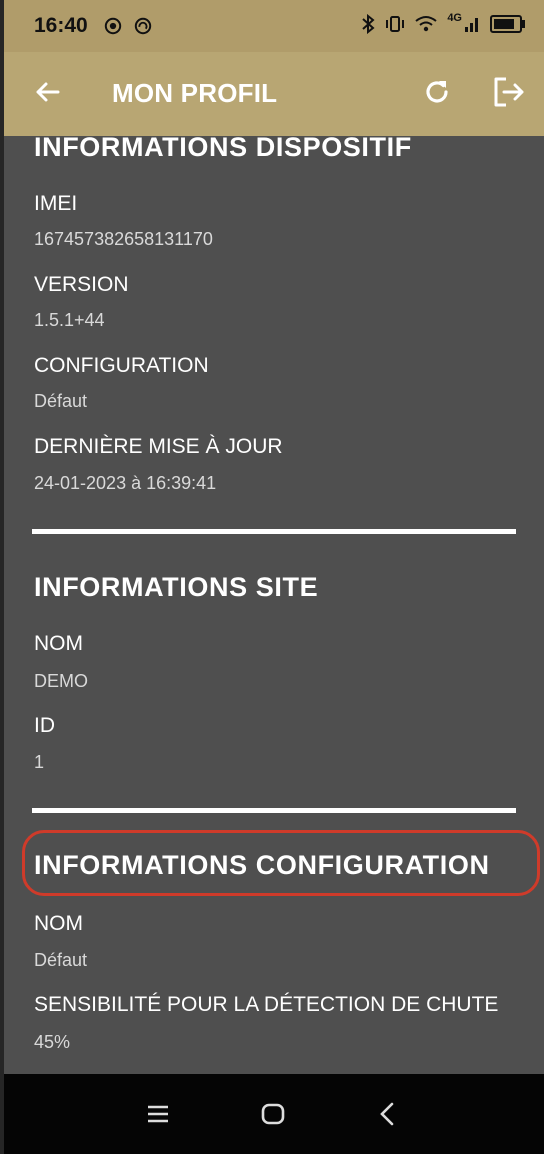  Describe the element at coordinates (274, 26) in the screenshot. I see `status-bar: 16:40 4G` at that location.